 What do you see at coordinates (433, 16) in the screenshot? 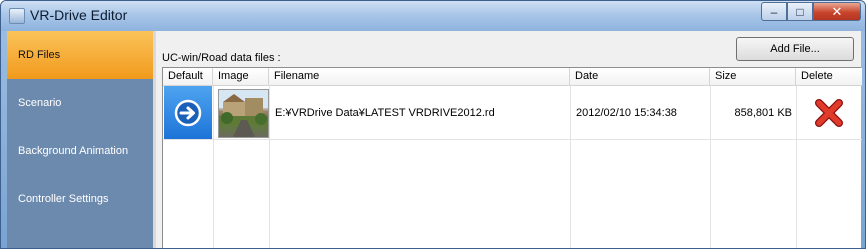
I see `title-bar: VR-Drive Editor – □ ✕` at bounding box center [433, 16].